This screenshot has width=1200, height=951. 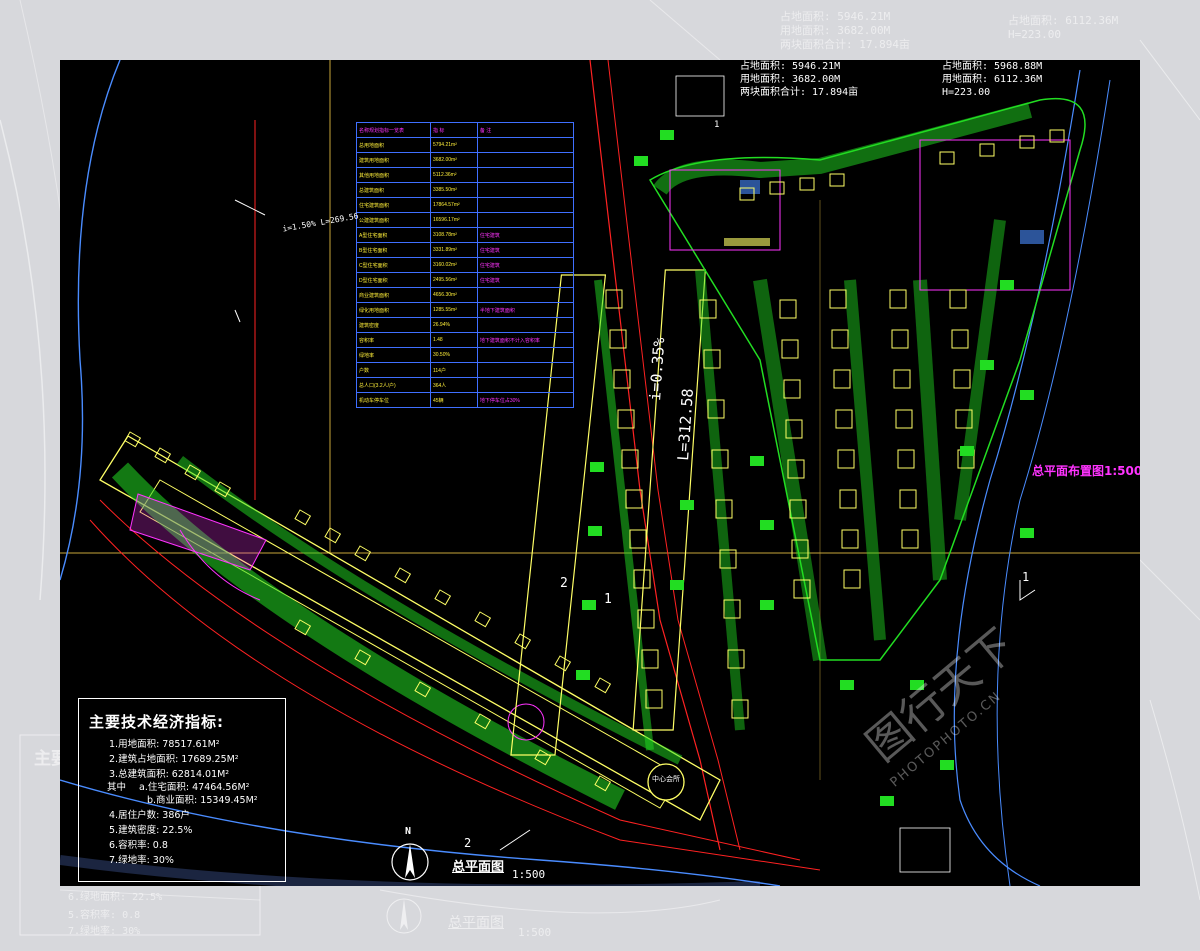 I want to click on table-cell-note: 半地下建筑面积, so click(x=525, y=310).